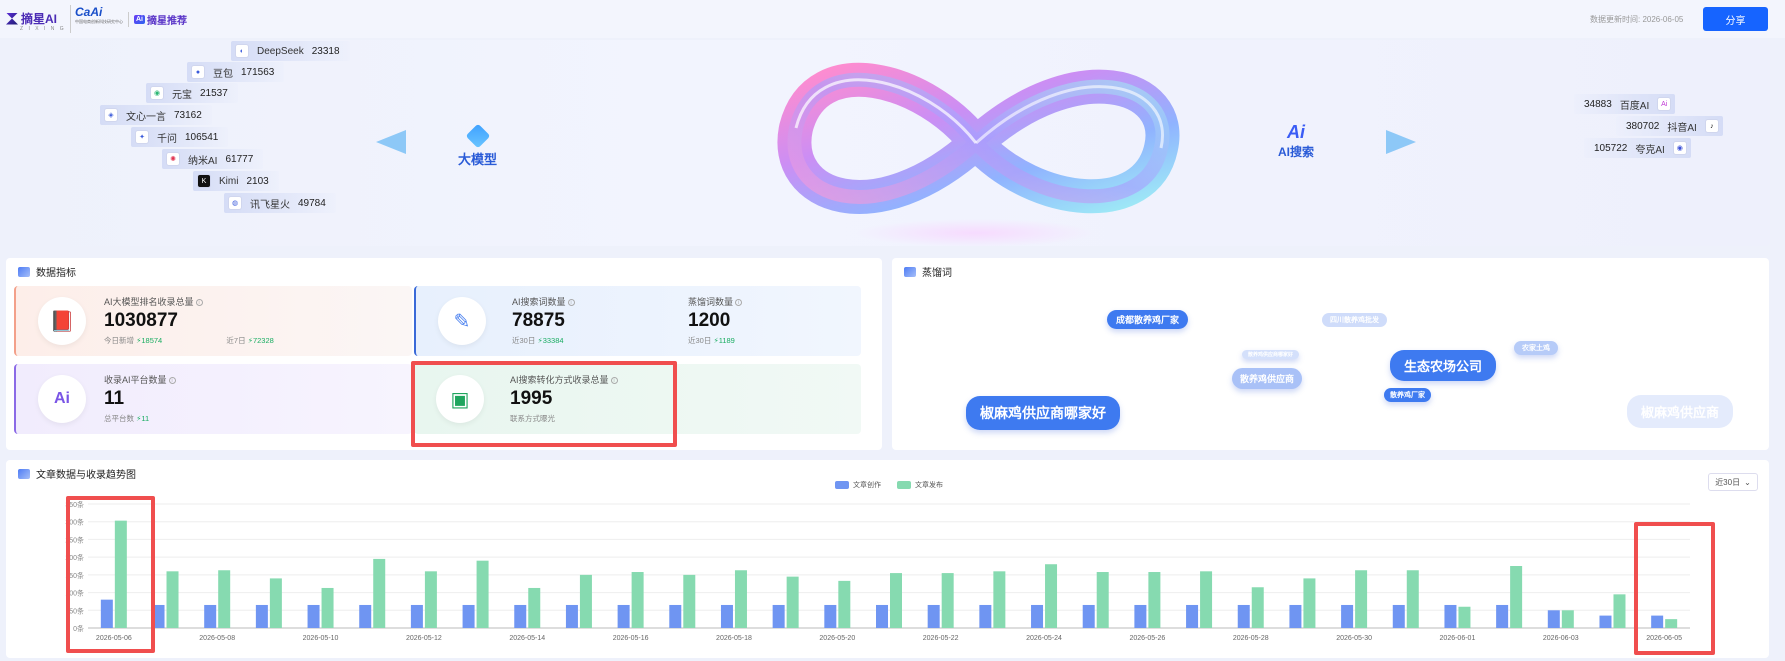 The width and height of the screenshot is (1785, 661). What do you see at coordinates (527, 638) in the screenshot?
I see `x-tick-label: 2026-05-14` at bounding box center [527, 638].